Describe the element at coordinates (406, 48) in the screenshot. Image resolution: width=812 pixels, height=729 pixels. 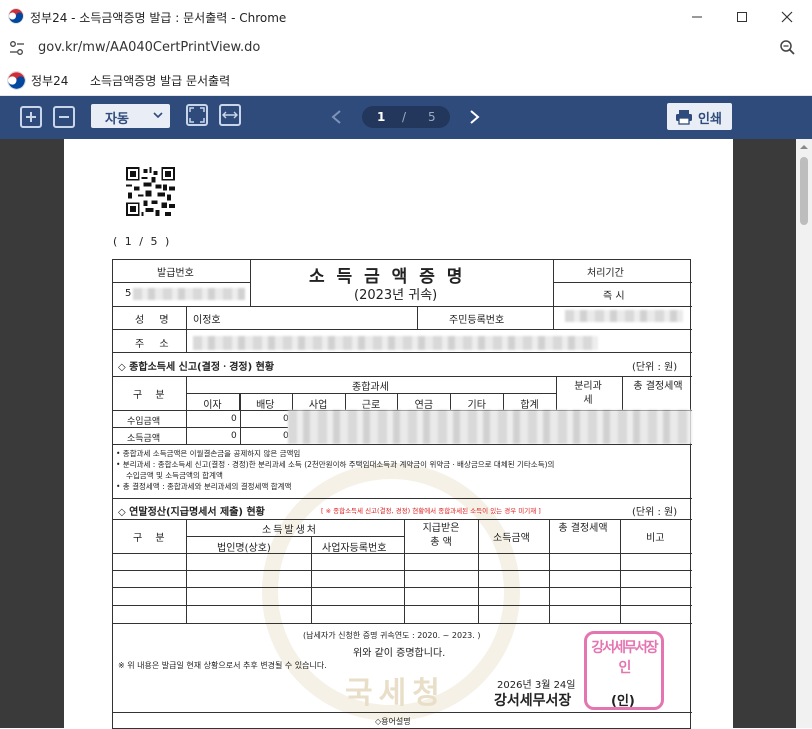
I see `address-bar: gov.kr/mw/AA040CertPrintView.do` at that location.